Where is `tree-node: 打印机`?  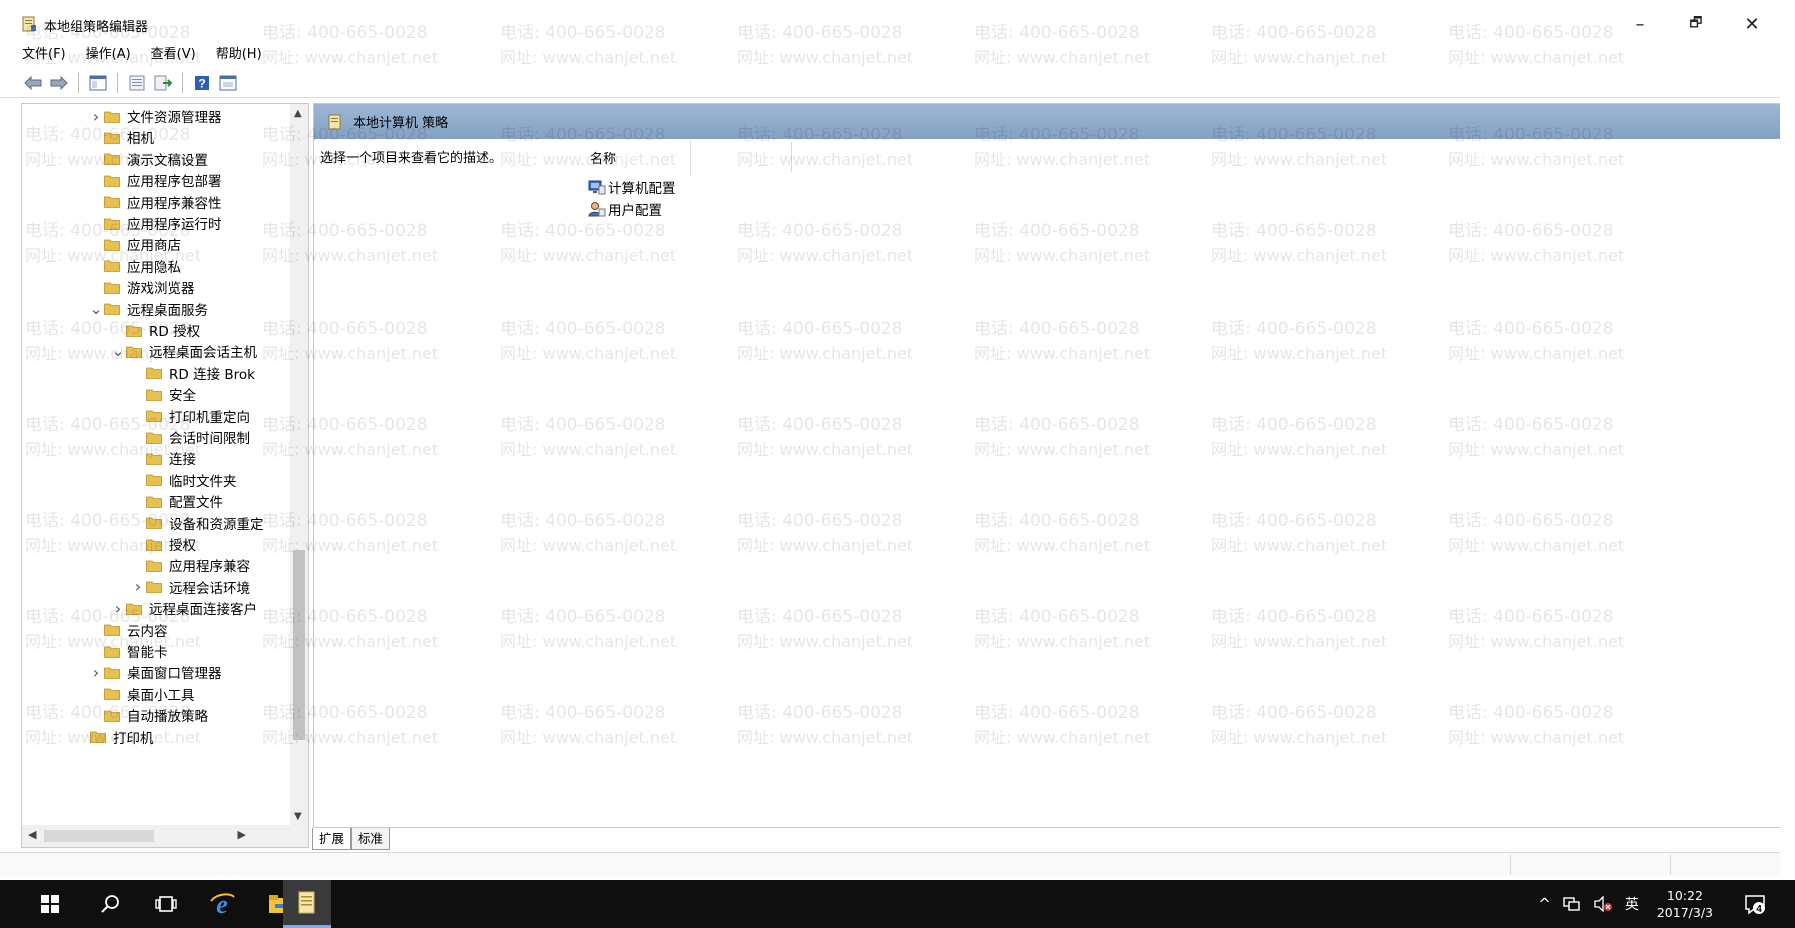 tree-node: 打印机 is located at coordinates (114, 737).